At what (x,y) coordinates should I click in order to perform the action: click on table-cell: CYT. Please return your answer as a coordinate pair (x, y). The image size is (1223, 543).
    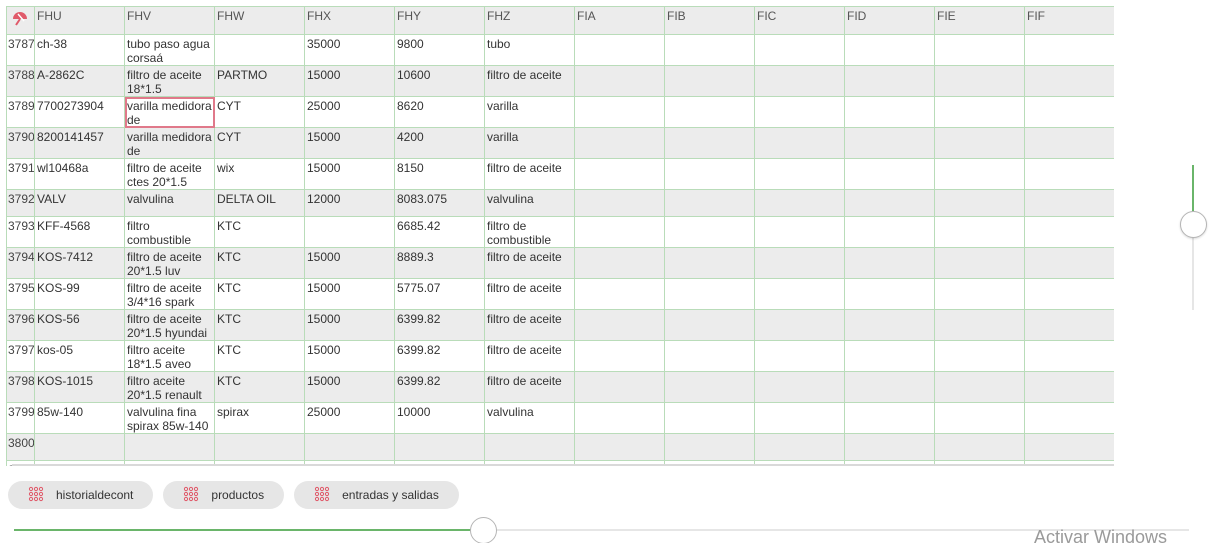
    Looking at the image, I should click on (259, 112).